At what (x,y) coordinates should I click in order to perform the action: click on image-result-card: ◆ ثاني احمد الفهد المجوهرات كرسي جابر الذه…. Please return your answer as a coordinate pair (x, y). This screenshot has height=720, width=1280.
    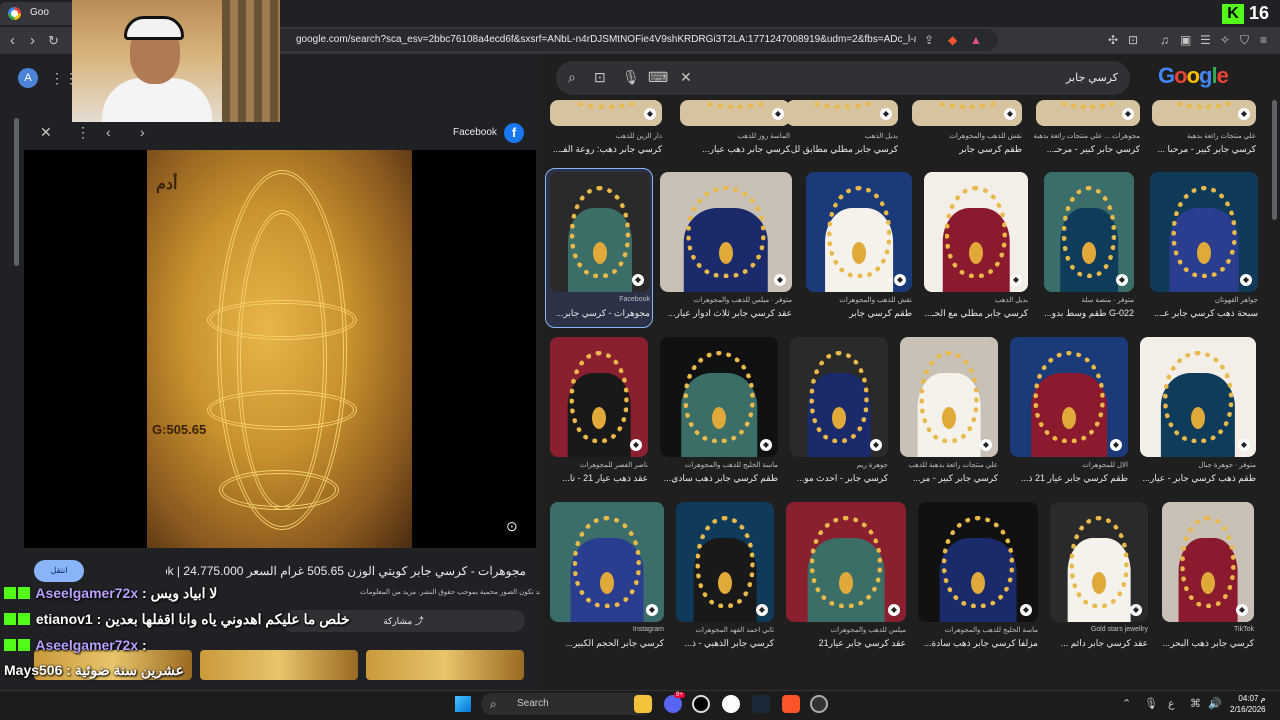
    Looking at the image, I should click on (725, 587).